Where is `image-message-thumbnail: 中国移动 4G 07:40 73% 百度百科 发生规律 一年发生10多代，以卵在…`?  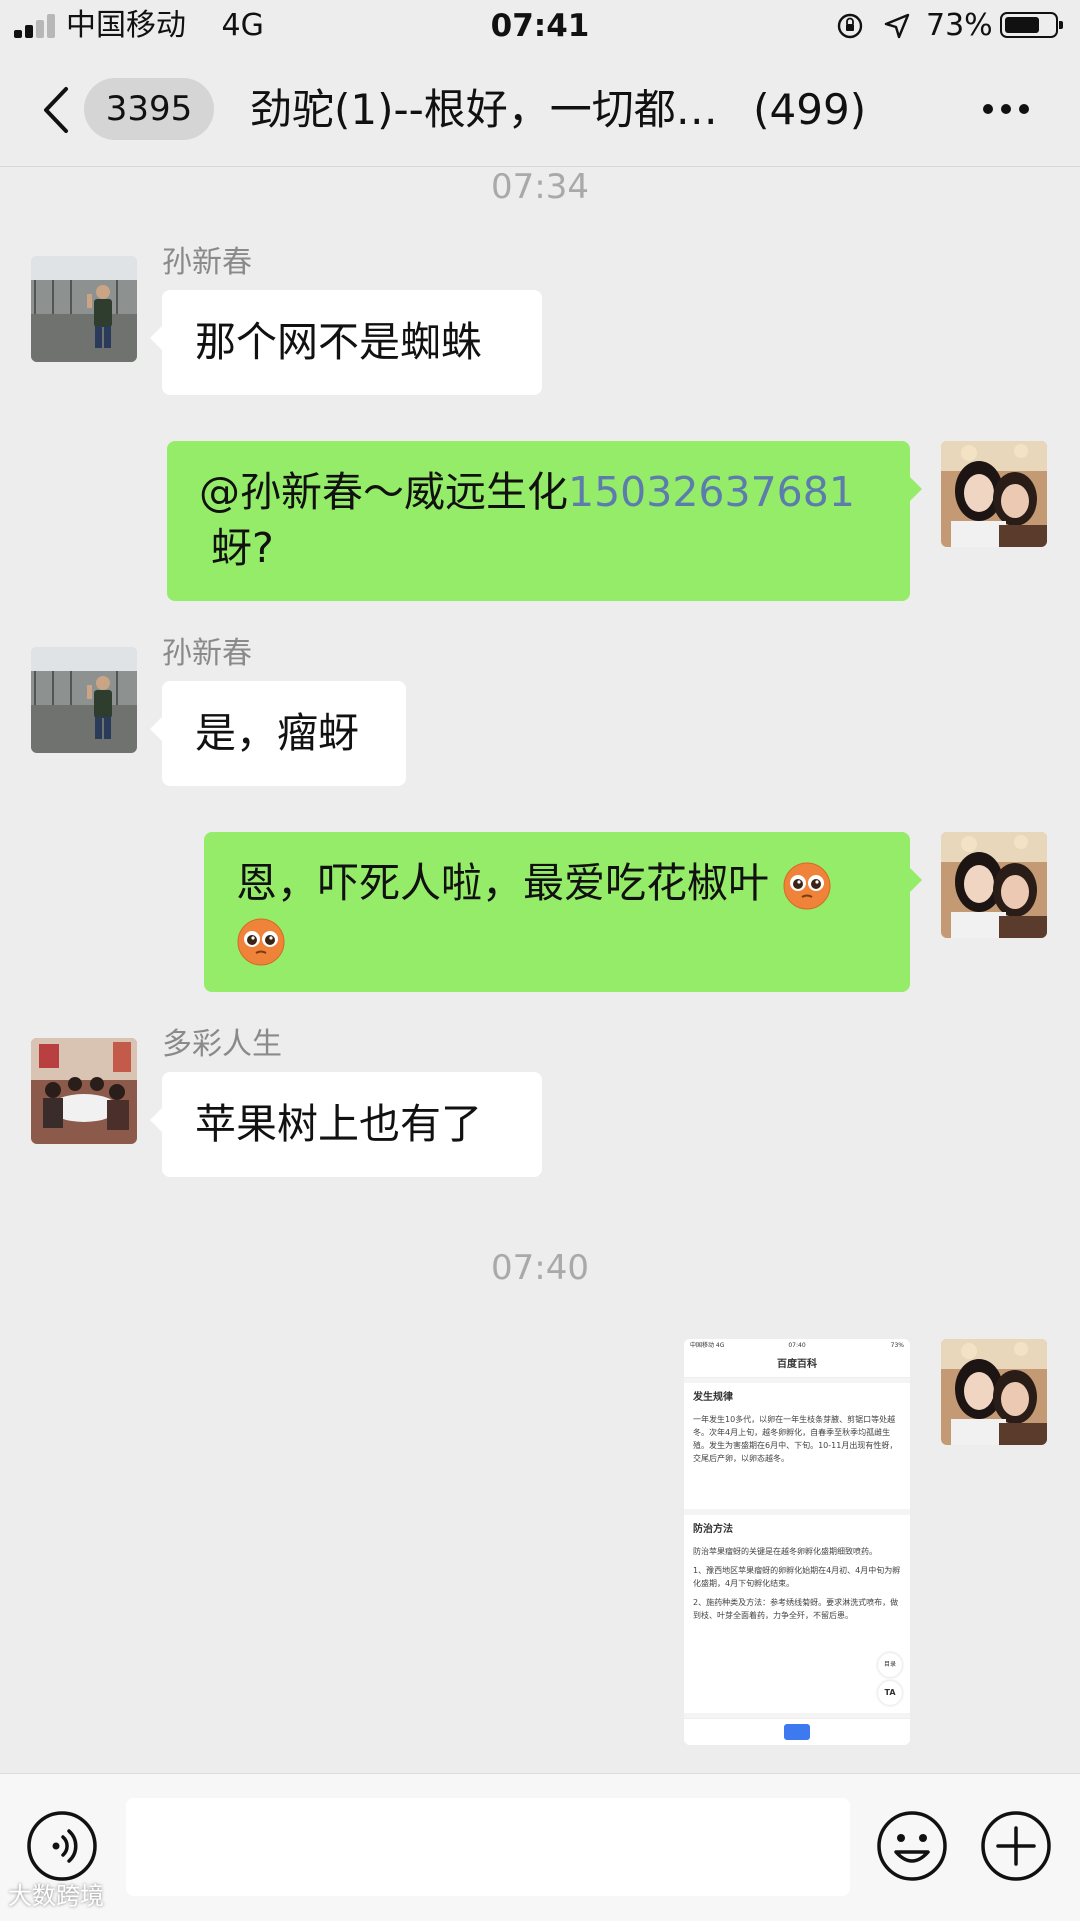
image-message-thumbnail: 中国移动 4G 07:40 73% 百度百科 发生规律 一年发生10多代，以卵在… is located at coordinates (797, 1542).